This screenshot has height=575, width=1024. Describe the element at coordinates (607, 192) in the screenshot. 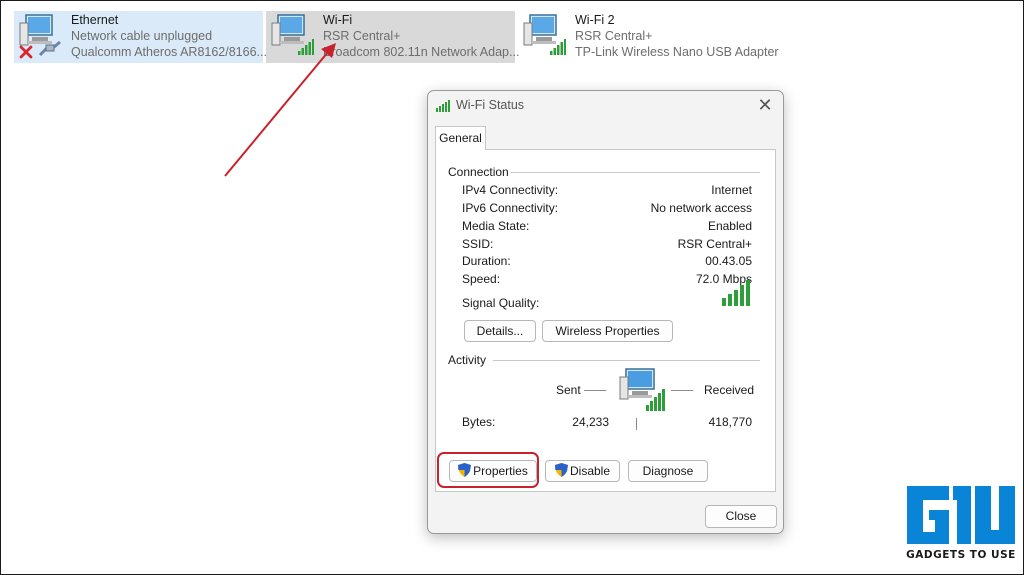

I see `info-row: IPv4 Connectivity: Internet` at that location.